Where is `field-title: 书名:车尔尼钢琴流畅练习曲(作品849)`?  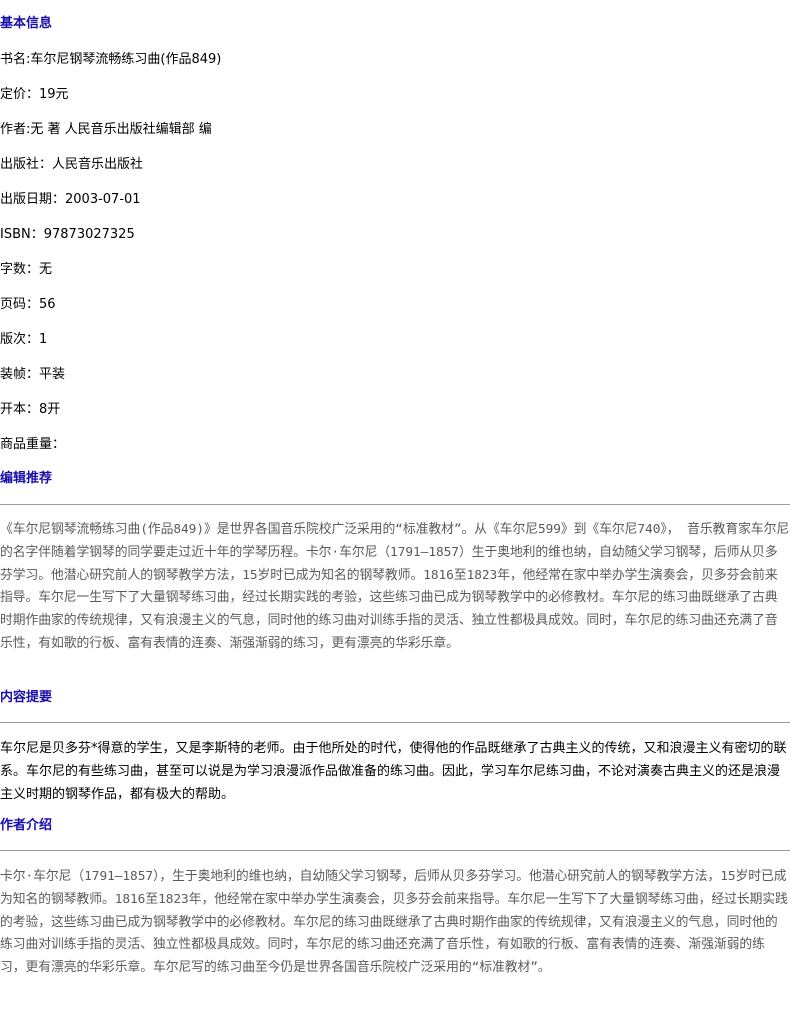
field-title: 书名:车尔尼钢琴流畅练习曲(作品849) is located at coordinates (111, 59).